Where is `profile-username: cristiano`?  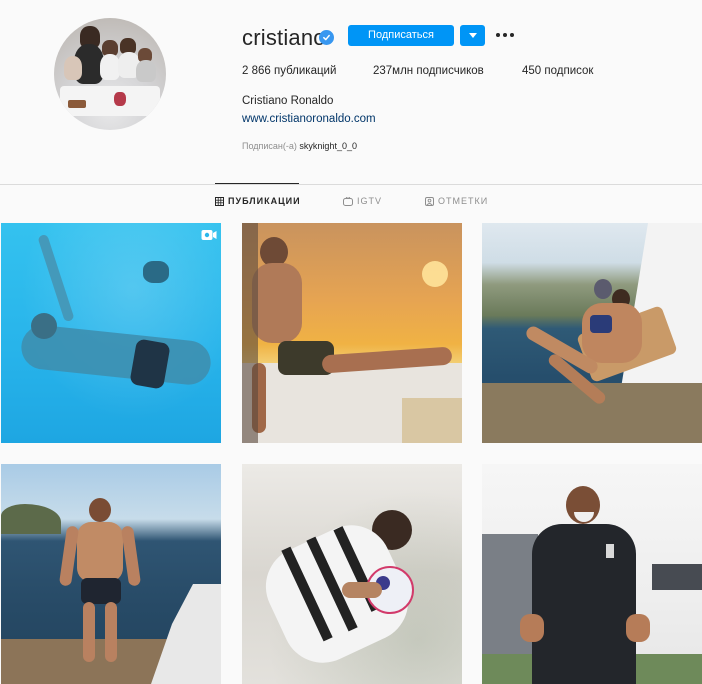
profile-username: cristiano is located at coordinates (284, 37).